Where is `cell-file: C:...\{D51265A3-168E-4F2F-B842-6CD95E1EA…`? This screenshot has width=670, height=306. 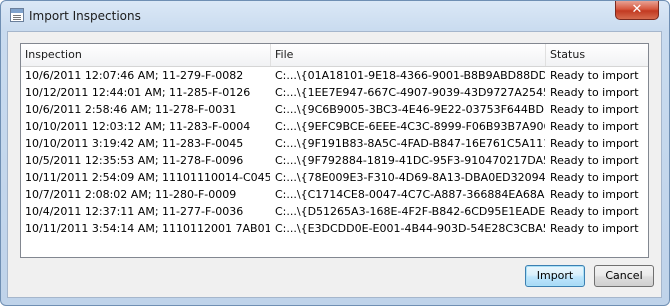 cell-file: C:...\{D51265A3-168E-4F2F-B842-6CD95E1EA… is located at coordinates (410, 211).